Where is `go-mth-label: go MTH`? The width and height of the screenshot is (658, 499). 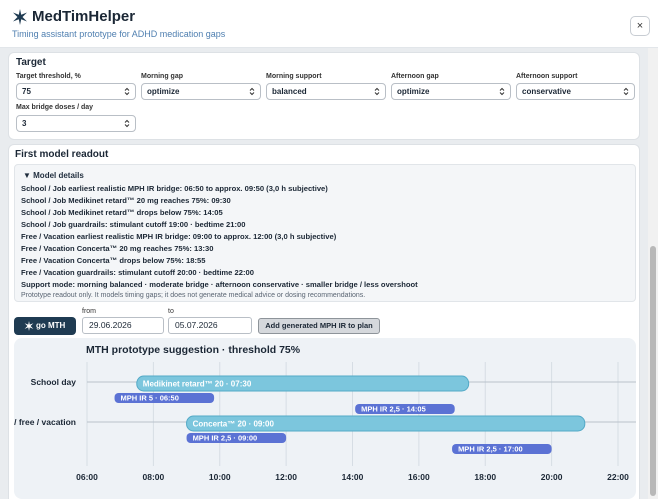
go-mth-label: go MTH is located at coordinates (51, 325).